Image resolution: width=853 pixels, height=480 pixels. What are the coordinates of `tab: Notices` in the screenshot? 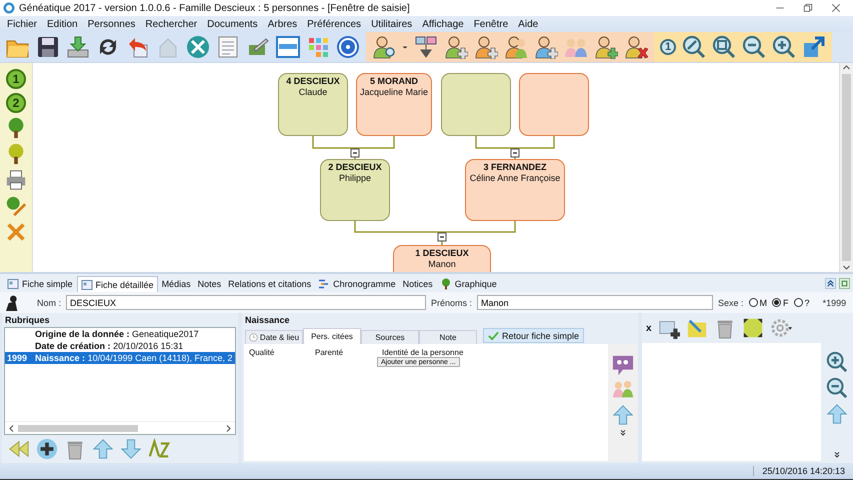 It's located at (418, 284).